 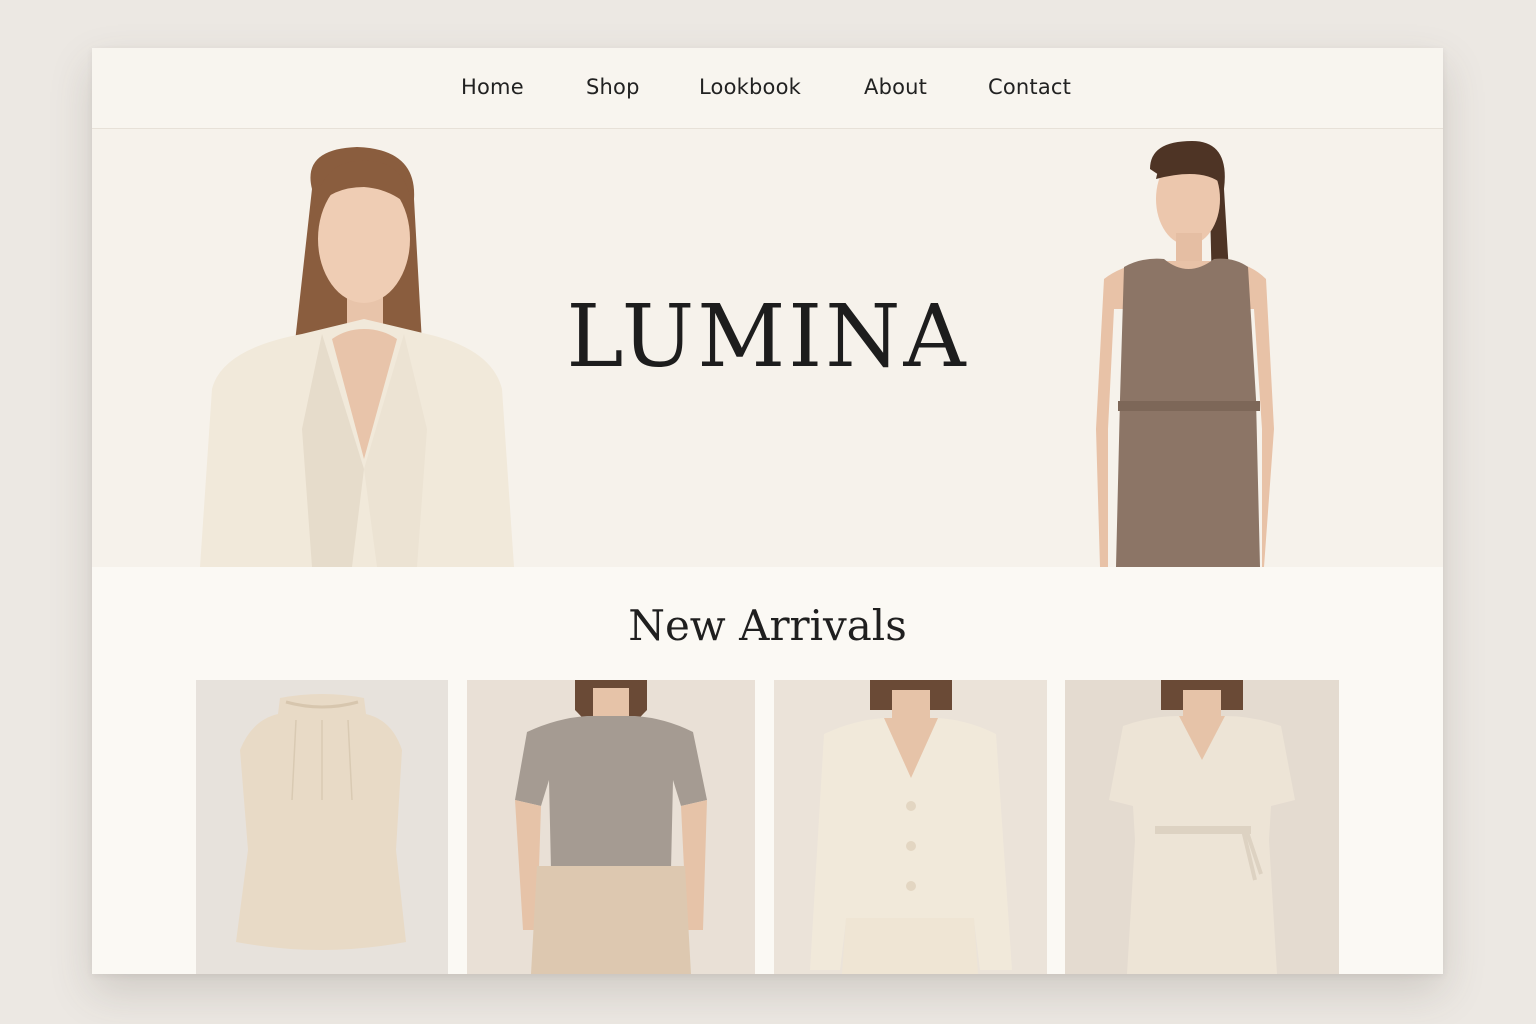 I want to click on product-image-tshirt, so click(x=611, y=827).